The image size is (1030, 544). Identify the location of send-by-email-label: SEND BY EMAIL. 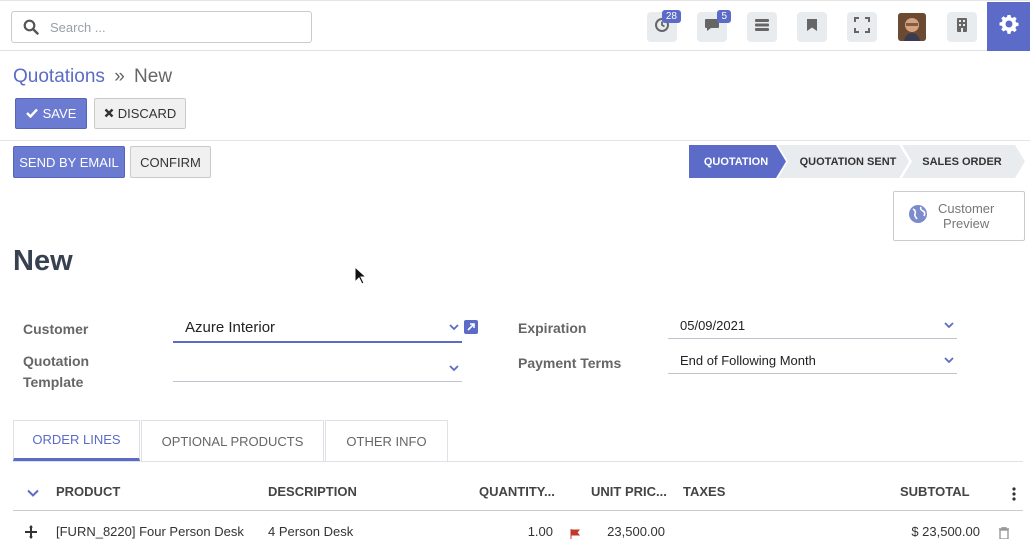
(69, 162).